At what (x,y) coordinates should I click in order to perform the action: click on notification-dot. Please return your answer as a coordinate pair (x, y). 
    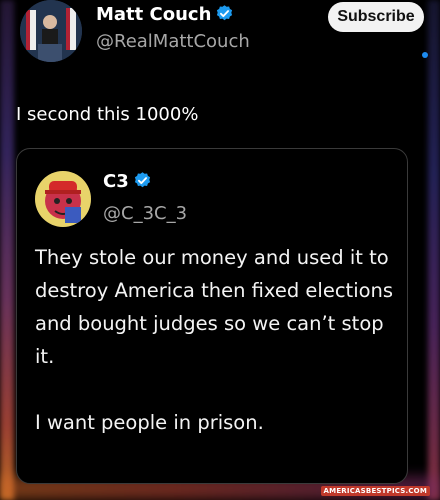
    Looking at the image, I should click on (425, 55).